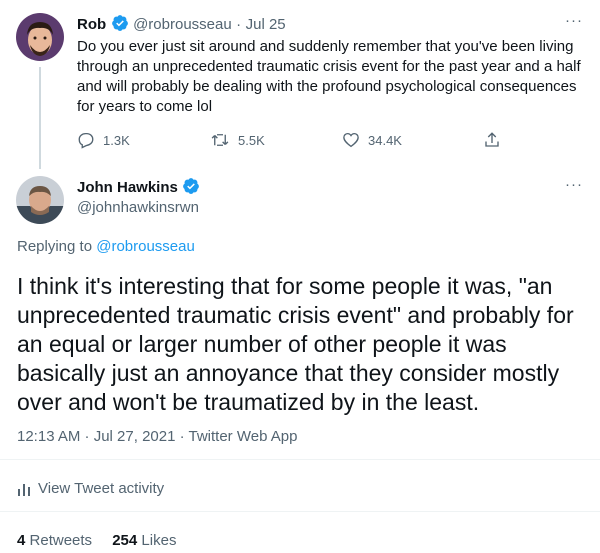 Image resolution: width=600 pixels, height=553 pixels. Describe the element at coordinates (182, 24) in the screenshot. I see `author-handle: @robrousseau` at that location.